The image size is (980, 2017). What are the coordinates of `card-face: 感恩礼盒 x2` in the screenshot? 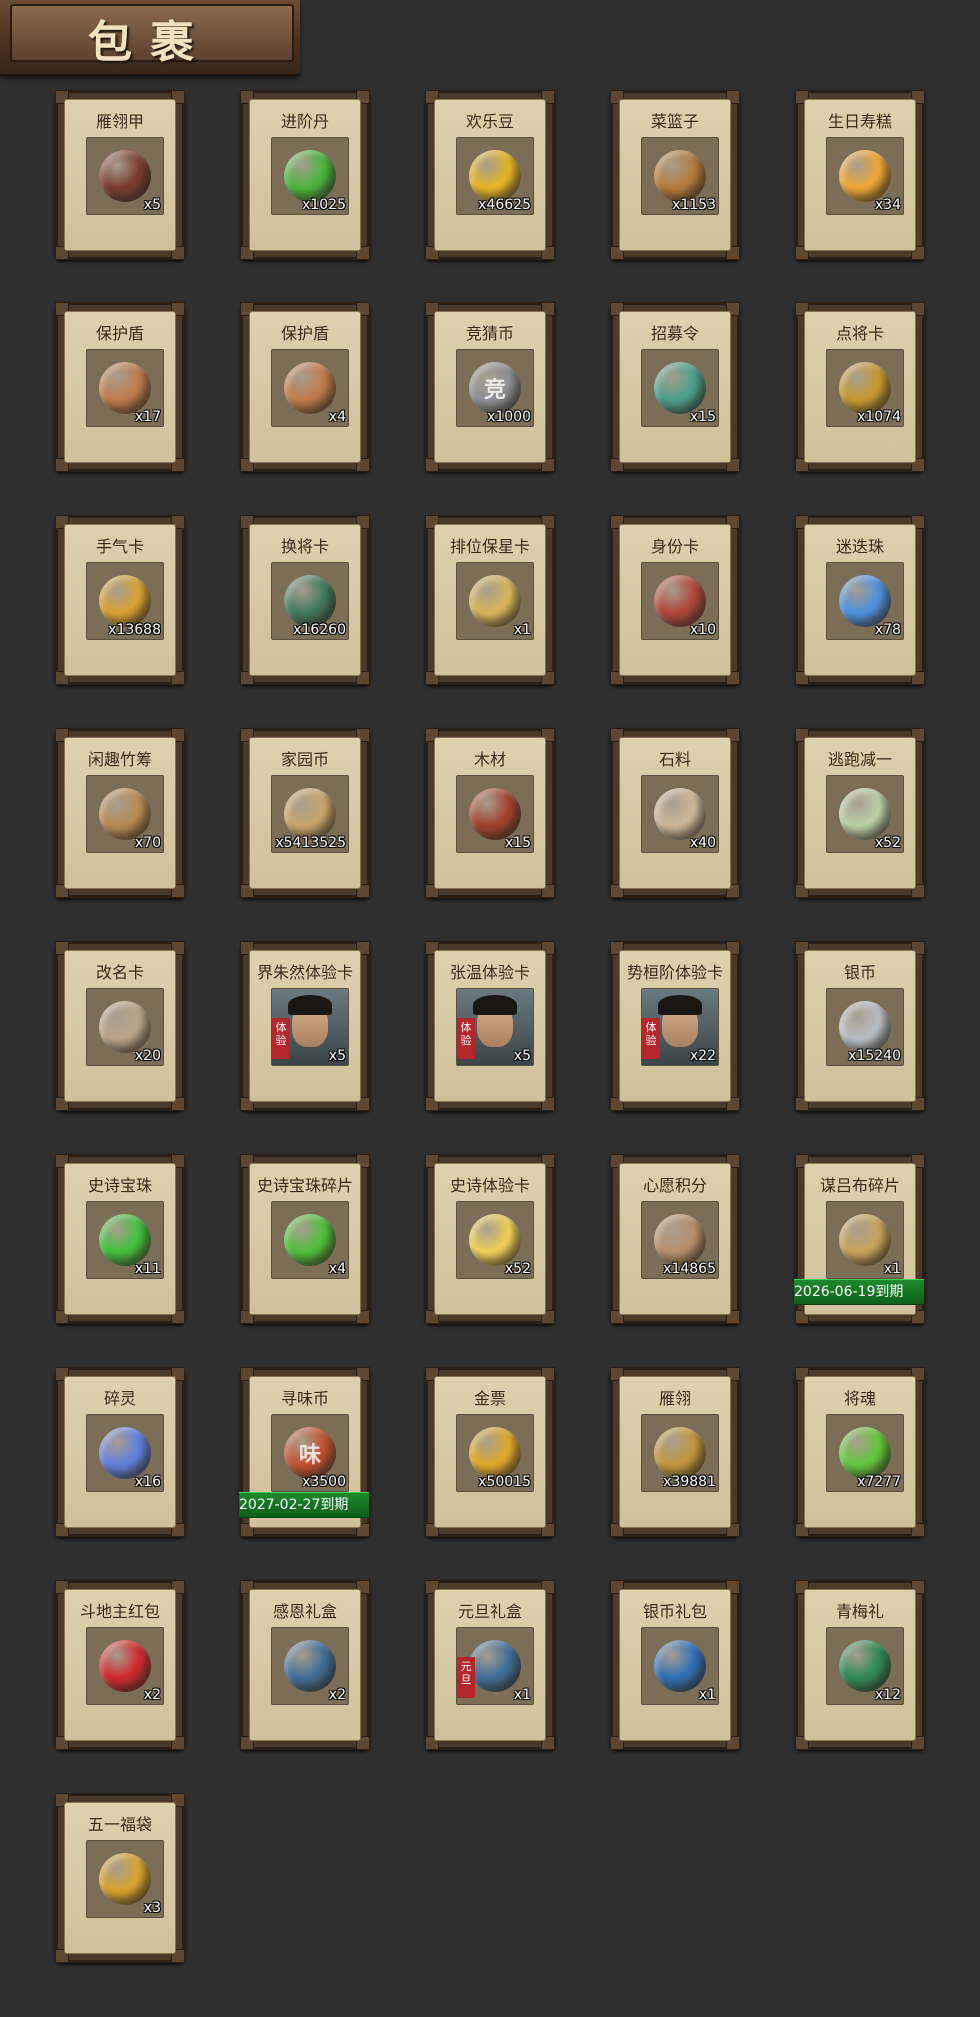 It's located at (305, 1665).